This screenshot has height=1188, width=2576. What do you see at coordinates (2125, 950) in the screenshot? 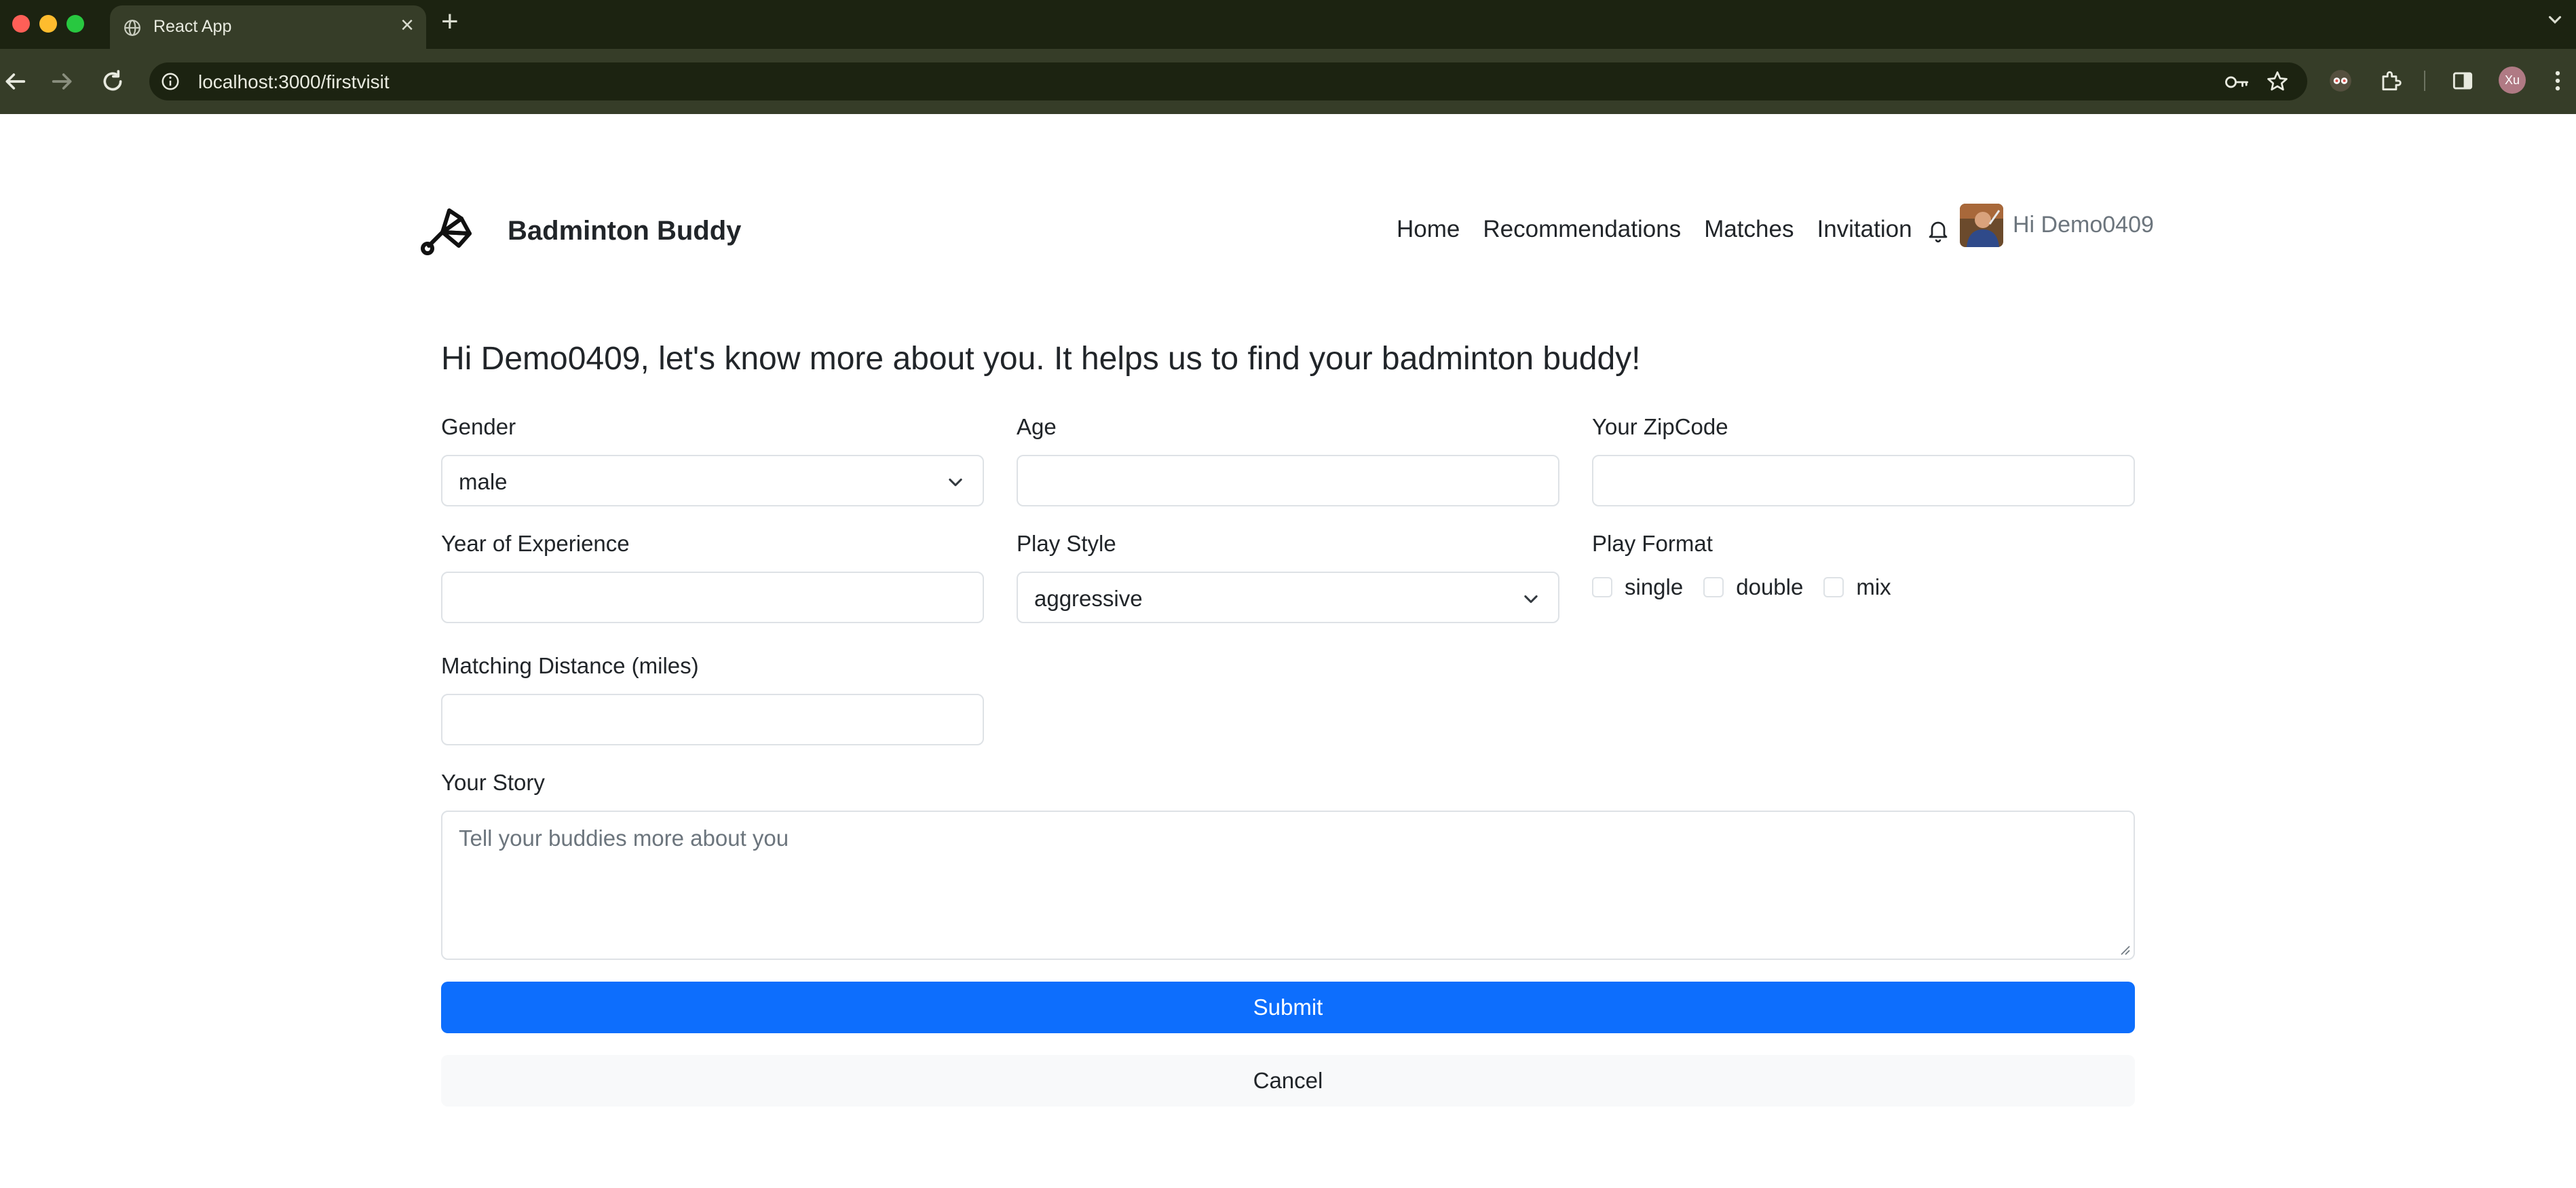
I see `resize-grip-icon` at bounding box center [2125, 950].